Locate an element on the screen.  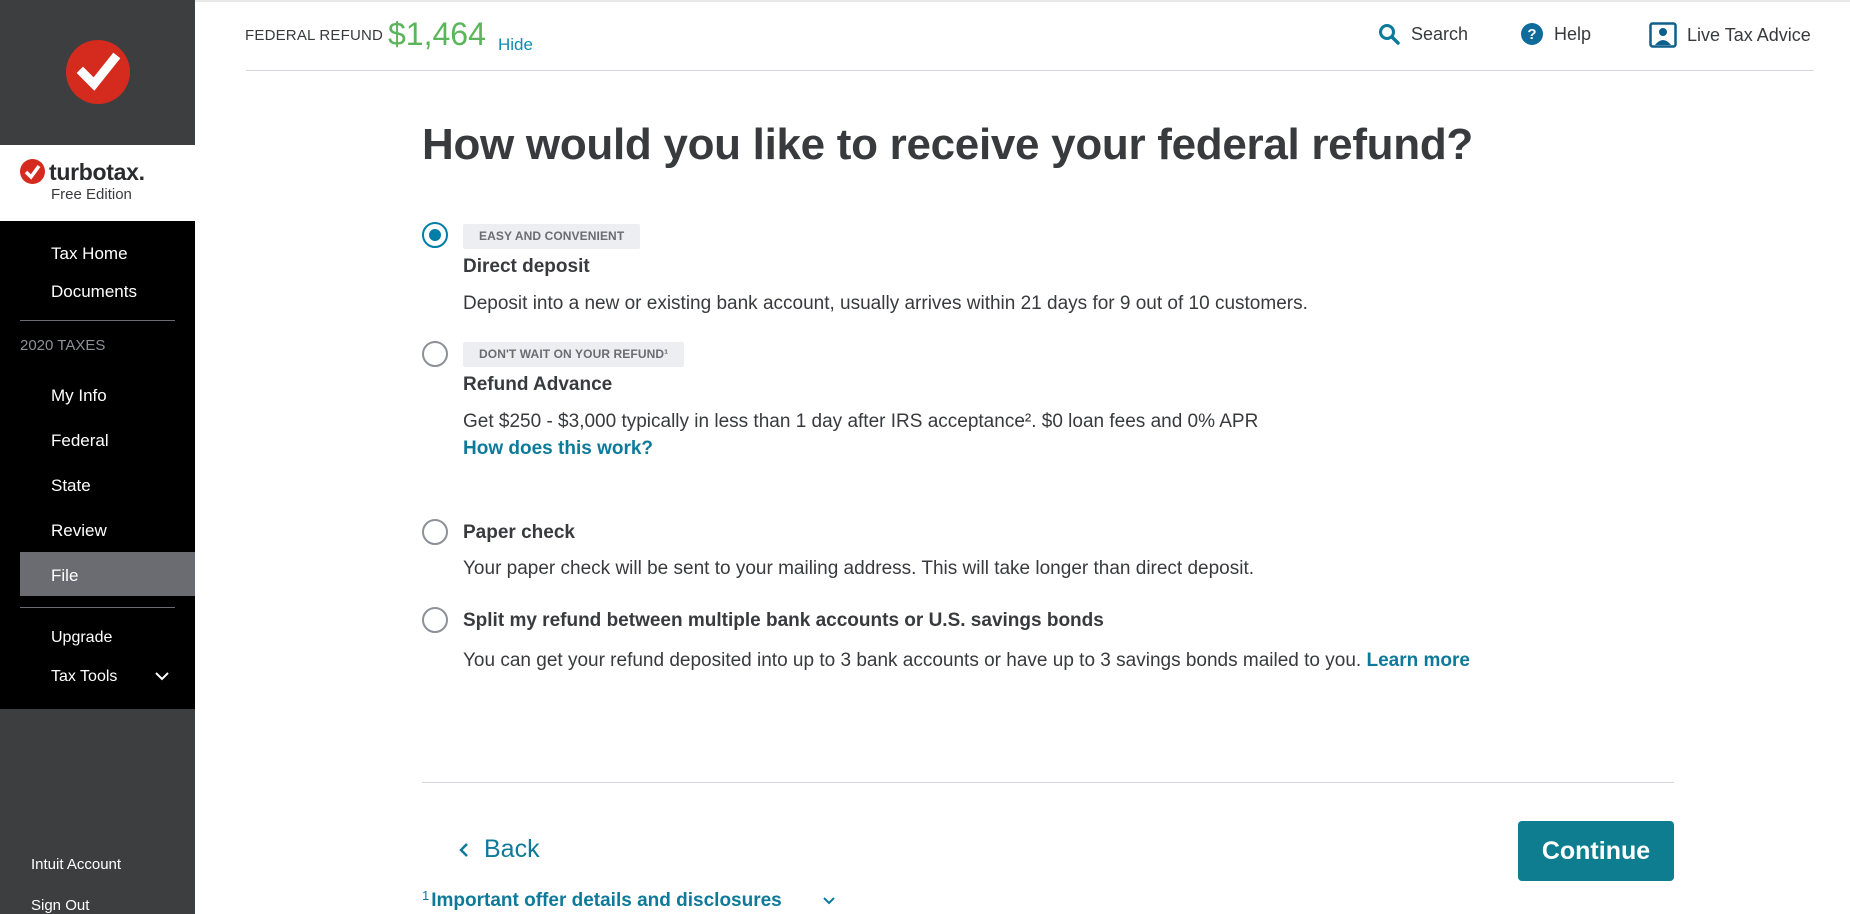
sign-out-link: Sign Out is located at coordinates (60, 905).